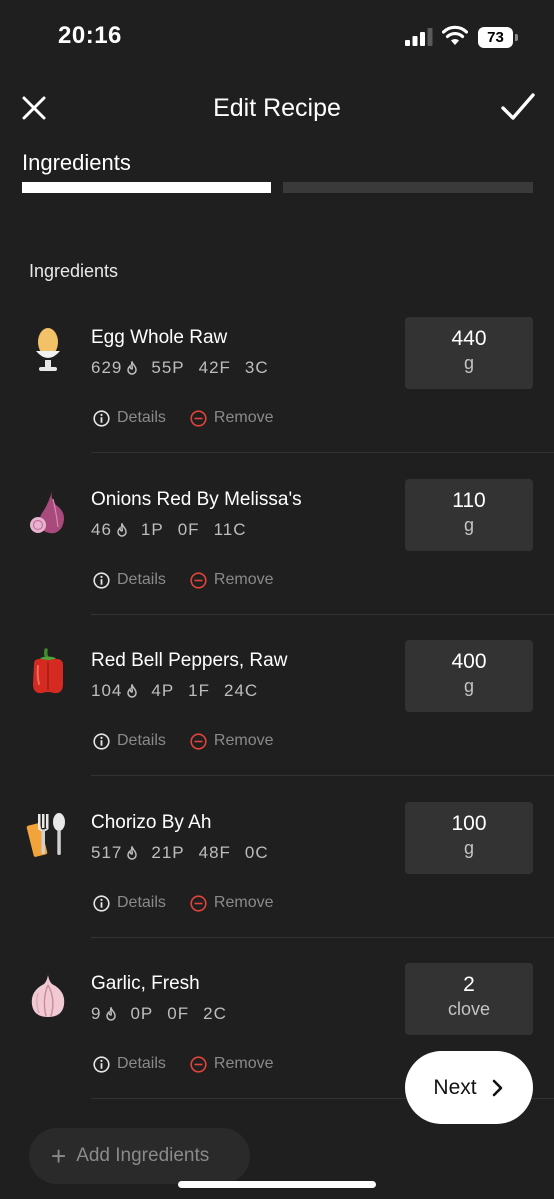 This screenshot has width=554, height=1199. I want to click on carbs-value: 3C, so click(256, 367).